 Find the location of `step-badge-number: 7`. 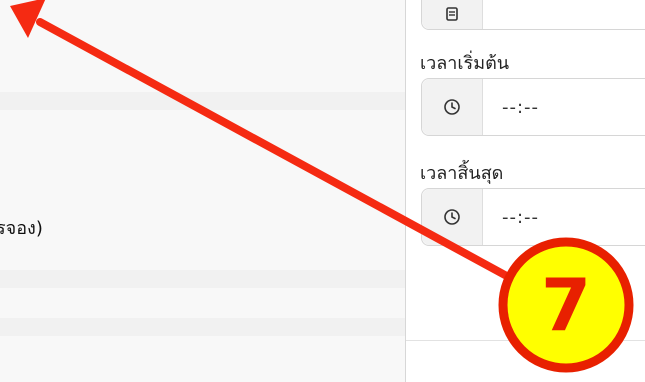

step-badge-number: 7 is located at coordinates (566, 305).